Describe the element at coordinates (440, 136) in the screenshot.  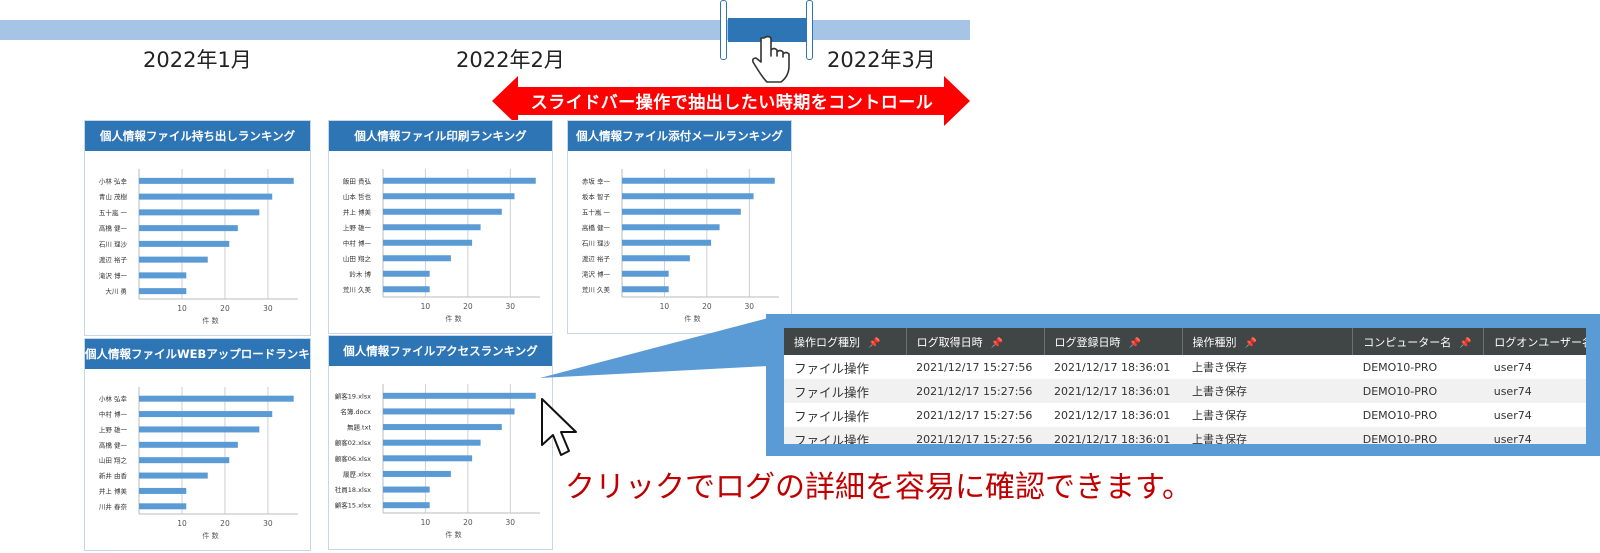
I see `panel-title: 個人情報ファイル印刷ランキング` at that location.